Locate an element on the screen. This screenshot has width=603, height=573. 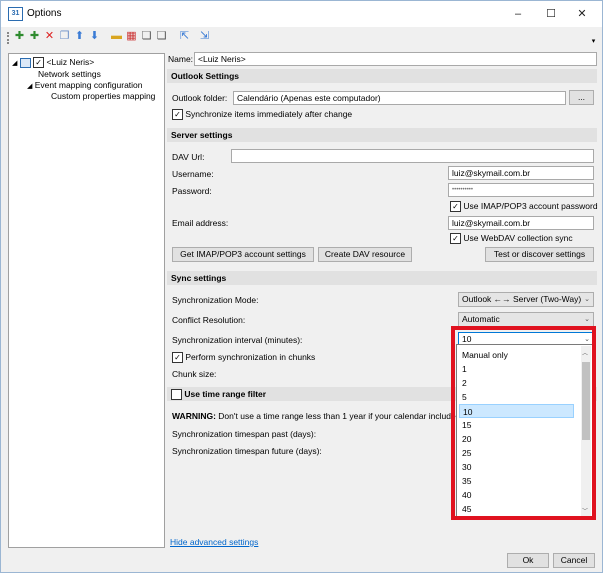
highlight-box is located at coordinates (523, 423).